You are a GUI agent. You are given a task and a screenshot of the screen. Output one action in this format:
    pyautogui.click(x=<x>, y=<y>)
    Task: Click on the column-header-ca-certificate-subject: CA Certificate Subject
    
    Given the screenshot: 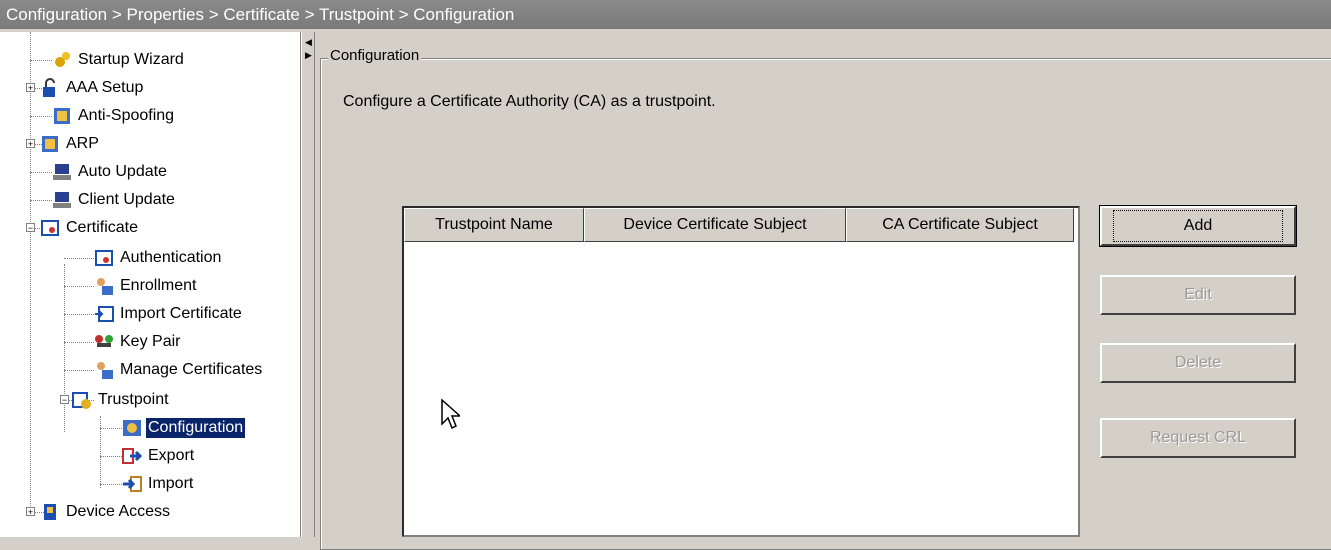 What is the action you would take?
    pyautogui.click(x=960, y=225)
    